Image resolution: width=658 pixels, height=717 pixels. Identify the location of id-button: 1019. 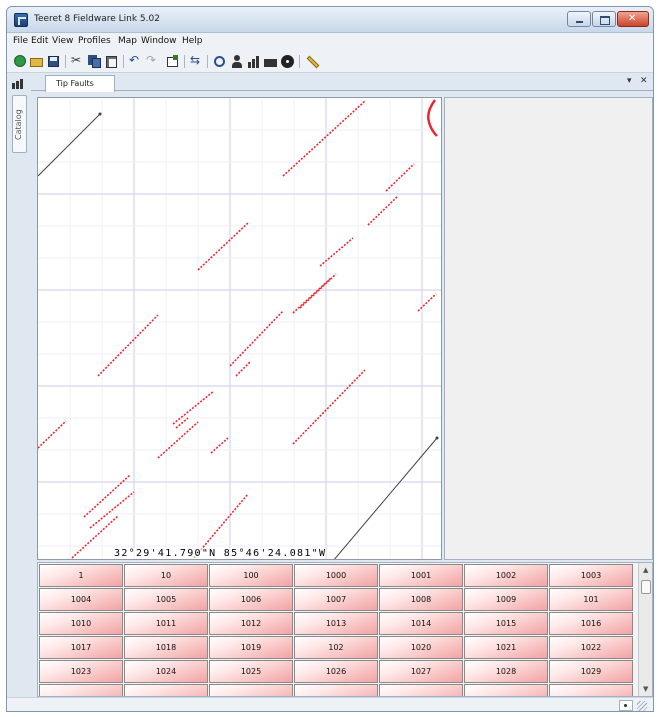
(251, 647).